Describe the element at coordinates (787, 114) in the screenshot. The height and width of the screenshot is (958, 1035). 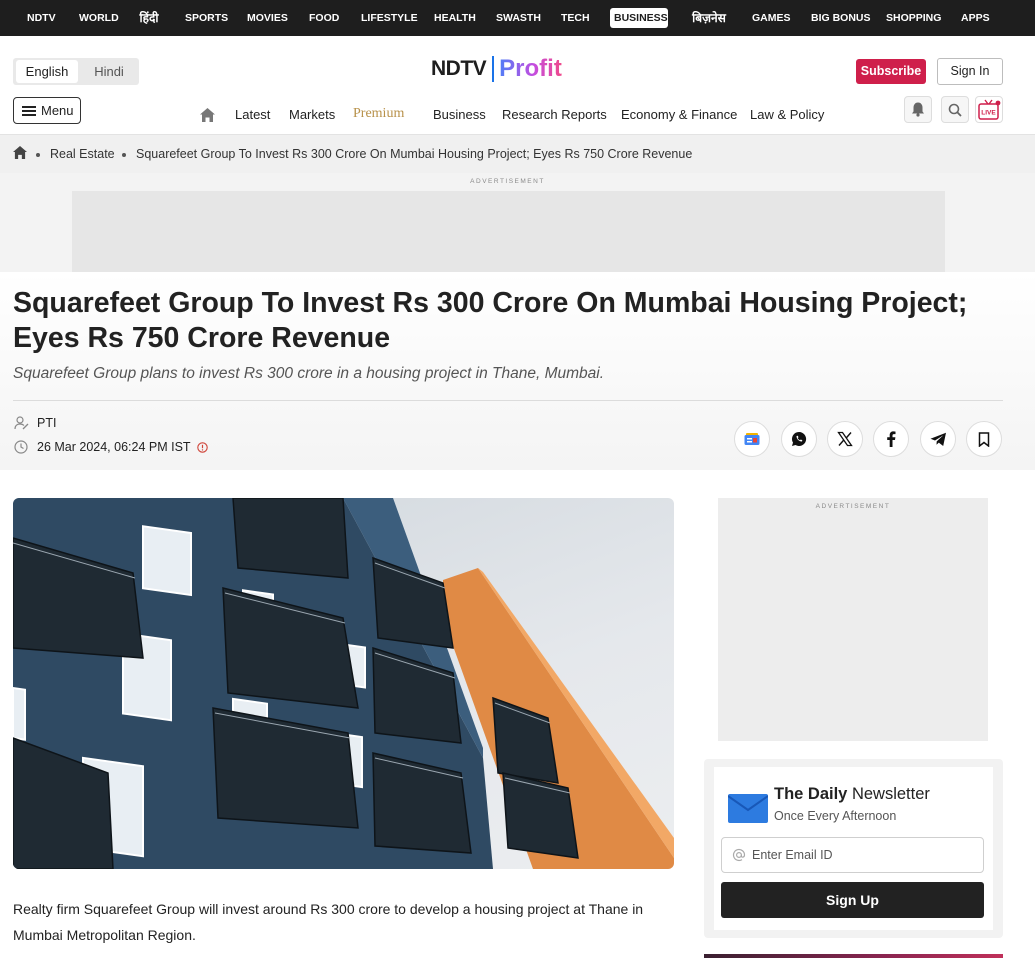
I see `nav-law-policy: Law & Policy` at that location.